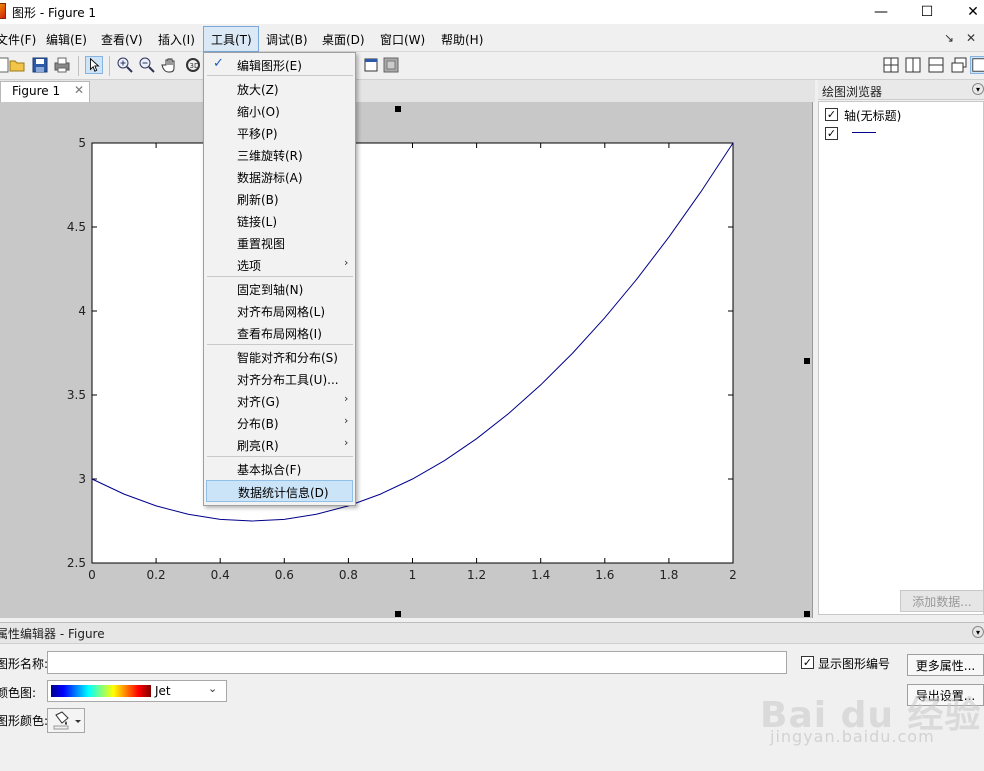 This screenshot has height=771, width=984. I want to click on figure-tab-label: Figure 1, so click(36, 91).